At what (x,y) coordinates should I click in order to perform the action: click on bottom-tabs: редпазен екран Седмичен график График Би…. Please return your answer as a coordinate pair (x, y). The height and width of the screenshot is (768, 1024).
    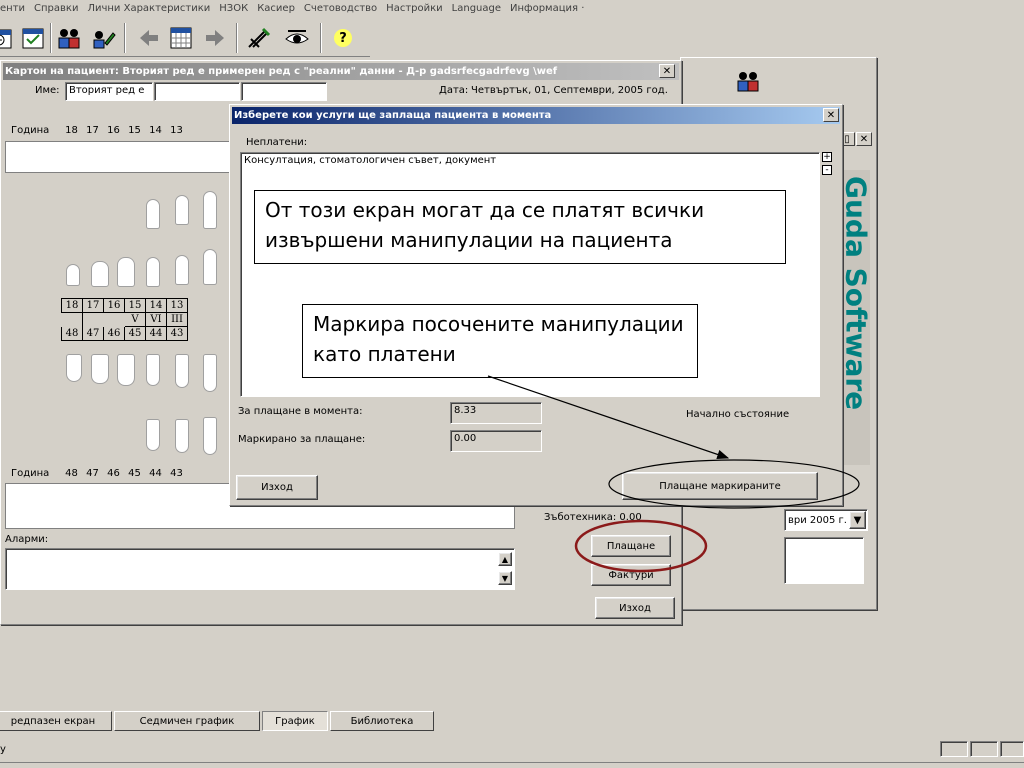
    Looking at the image, I should click on (512, 721).